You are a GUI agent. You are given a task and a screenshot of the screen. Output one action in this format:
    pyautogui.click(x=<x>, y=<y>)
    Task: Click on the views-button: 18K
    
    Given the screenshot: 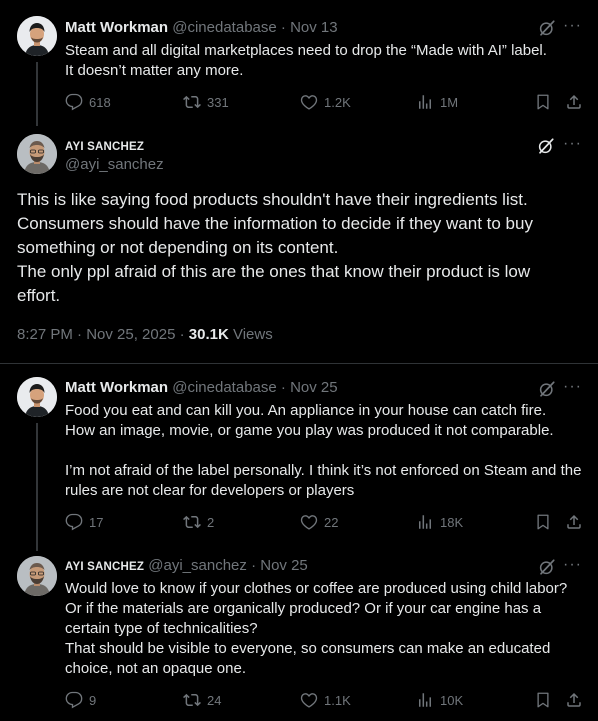 What is the action you would take?
    pyautogui.click(x=439, y=522)
    